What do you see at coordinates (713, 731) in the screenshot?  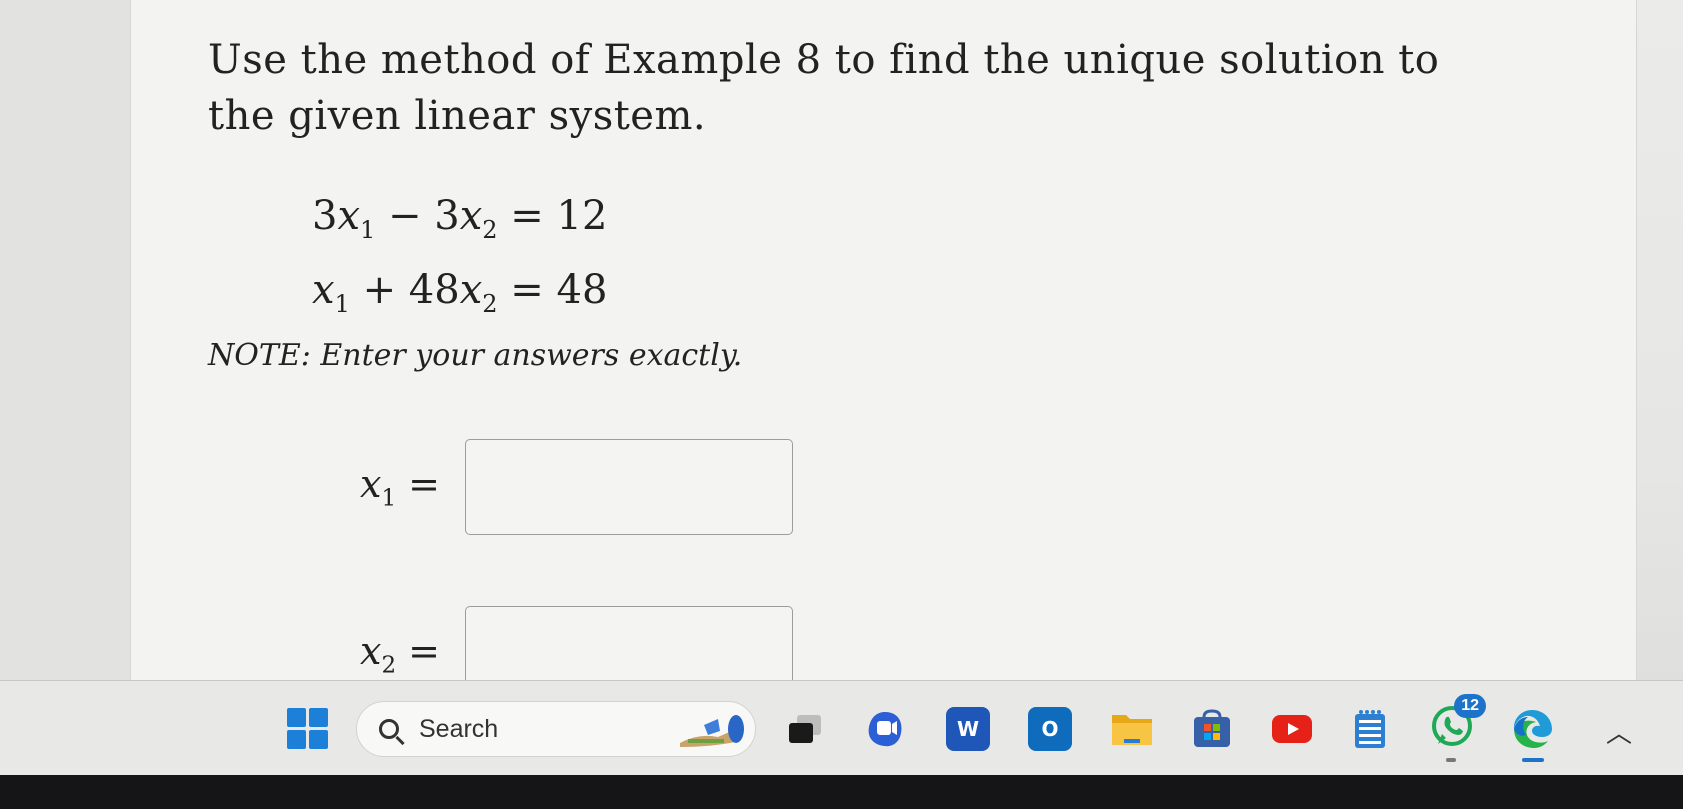 I see `widget-icon` at bounding box center [713, 731].